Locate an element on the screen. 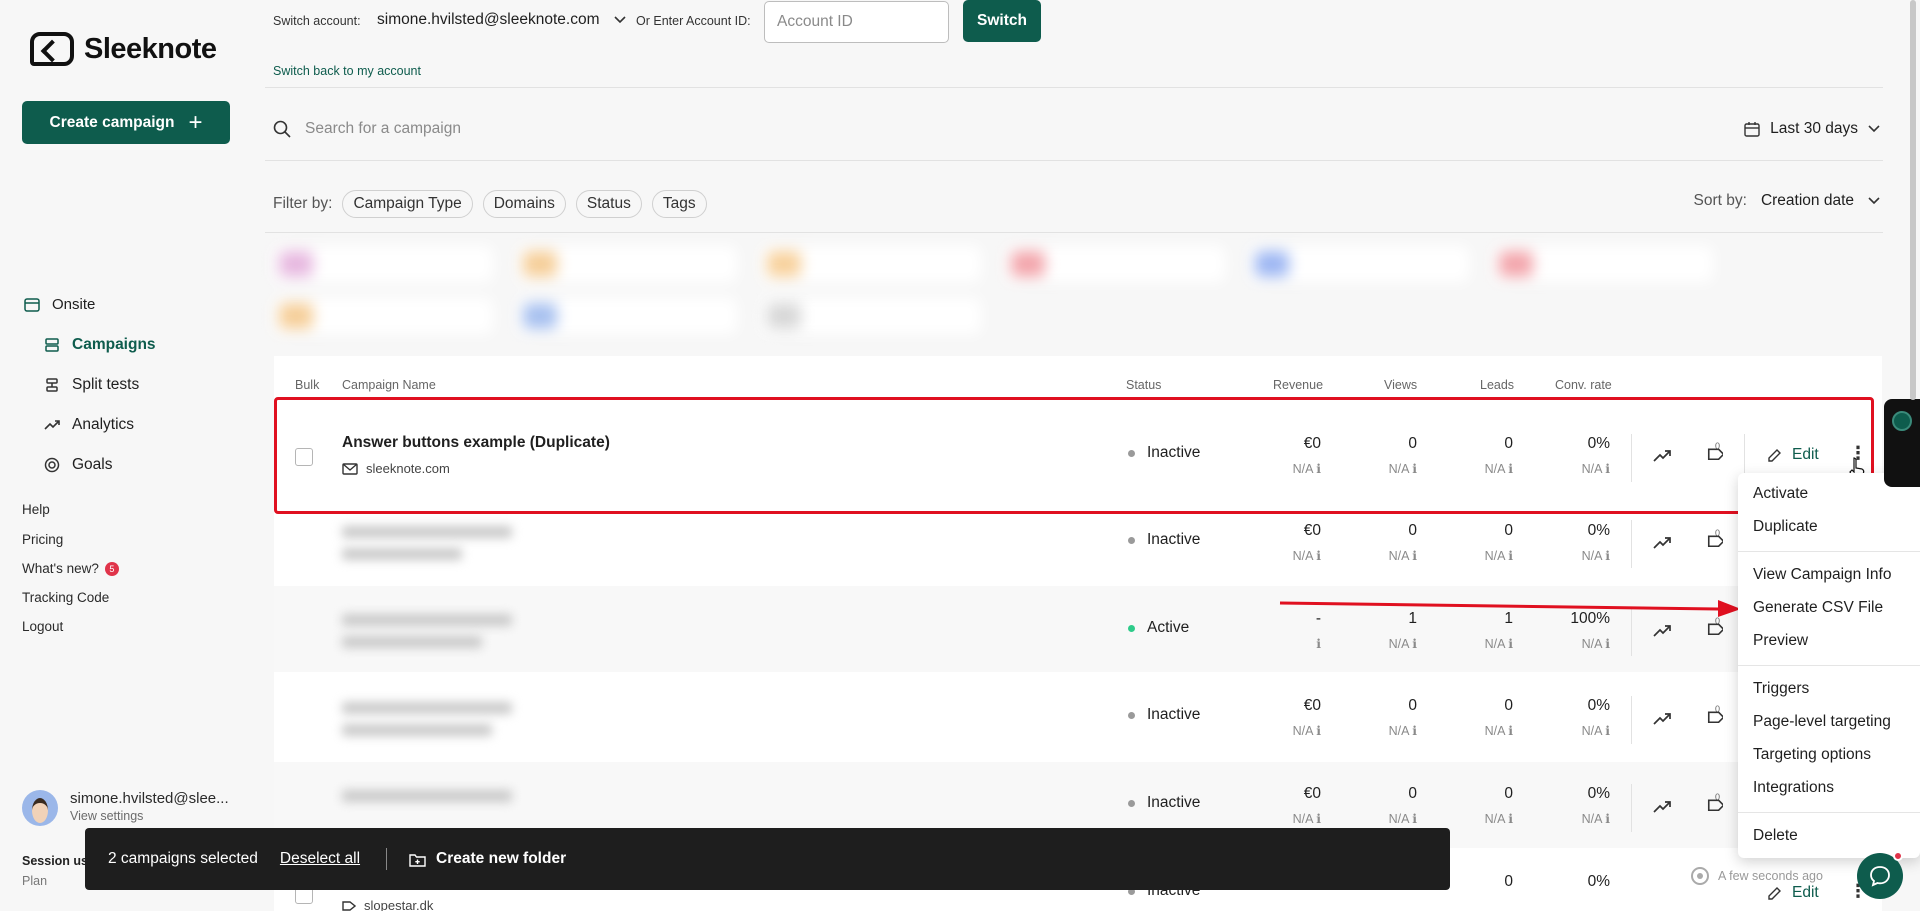 The width and height of the screenshot is (1920, 911). campaigns-icon is located at coordinates (52, 345).